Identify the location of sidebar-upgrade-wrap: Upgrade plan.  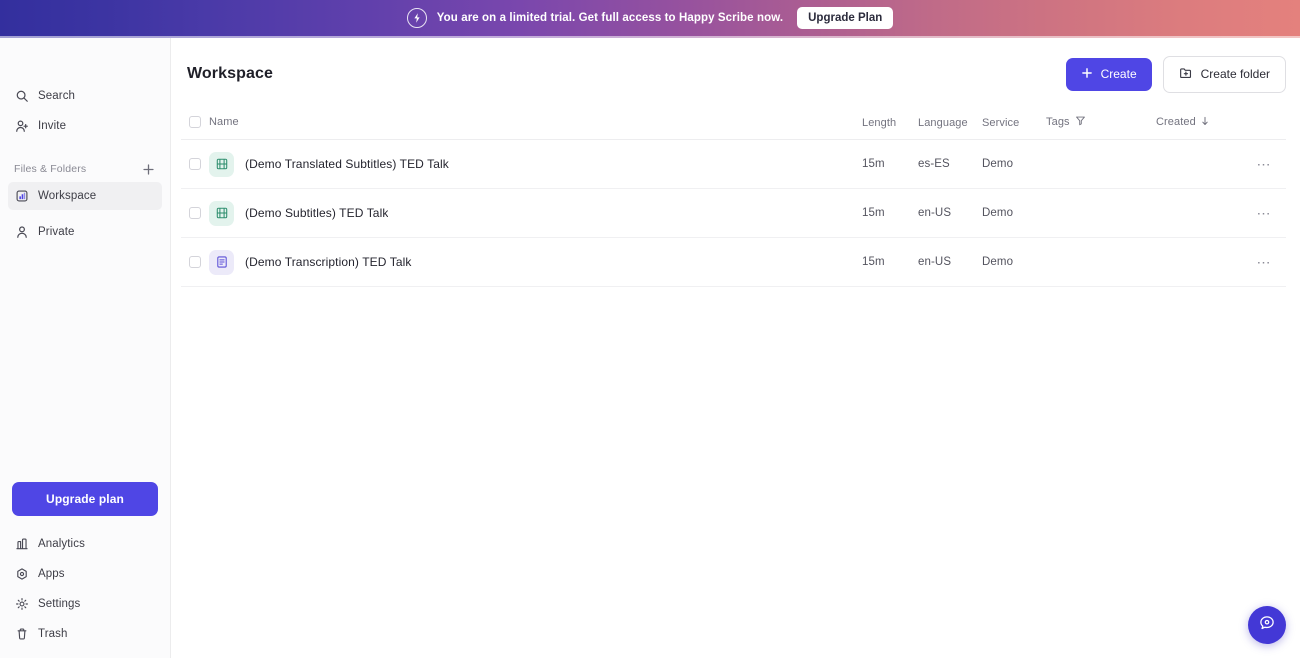
(85, 506).